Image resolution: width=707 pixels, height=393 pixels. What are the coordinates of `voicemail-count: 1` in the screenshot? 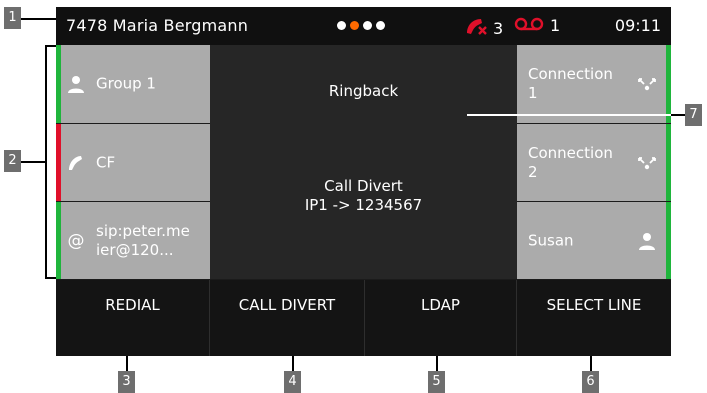 It's located at (555, 25).